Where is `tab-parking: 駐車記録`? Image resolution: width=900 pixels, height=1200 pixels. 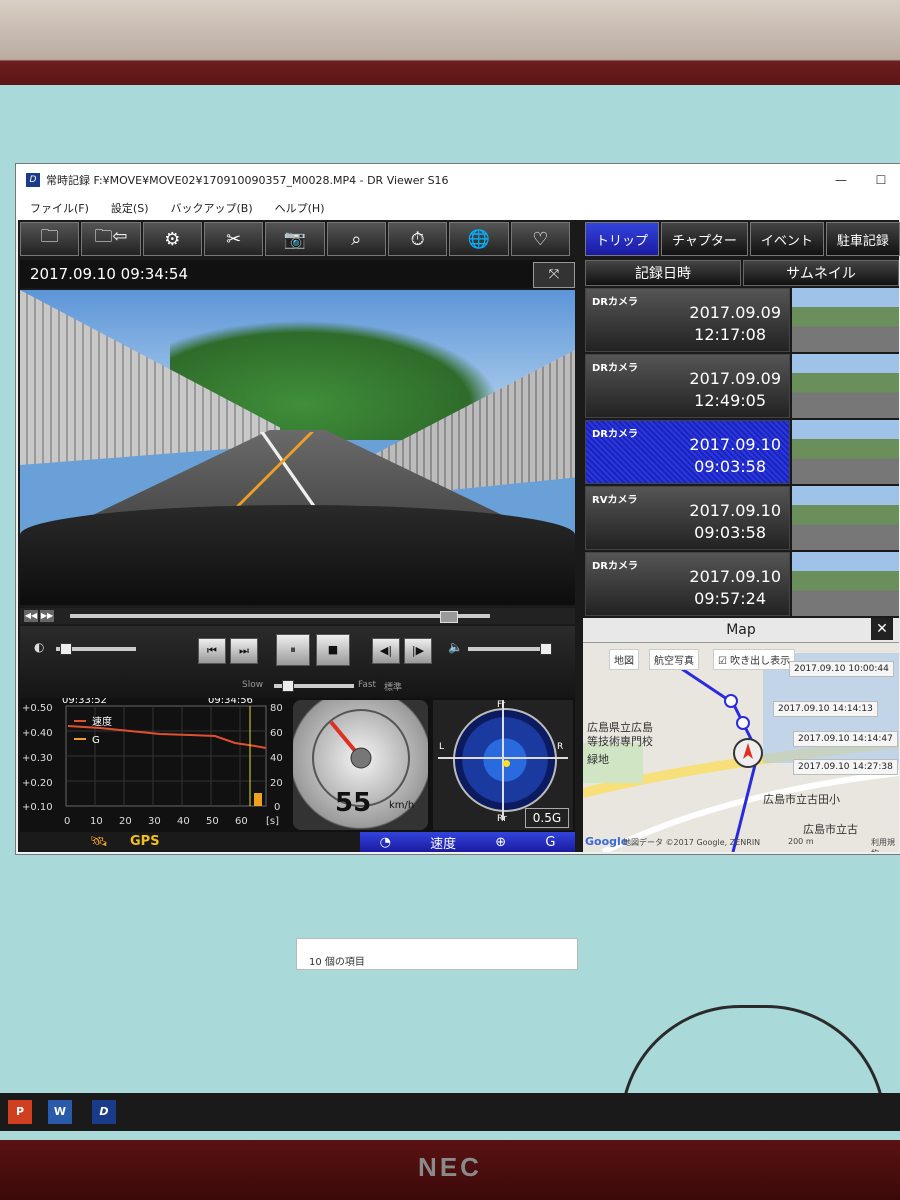 tab-parking: 駐車記録 is located at coordinates (862, 239).